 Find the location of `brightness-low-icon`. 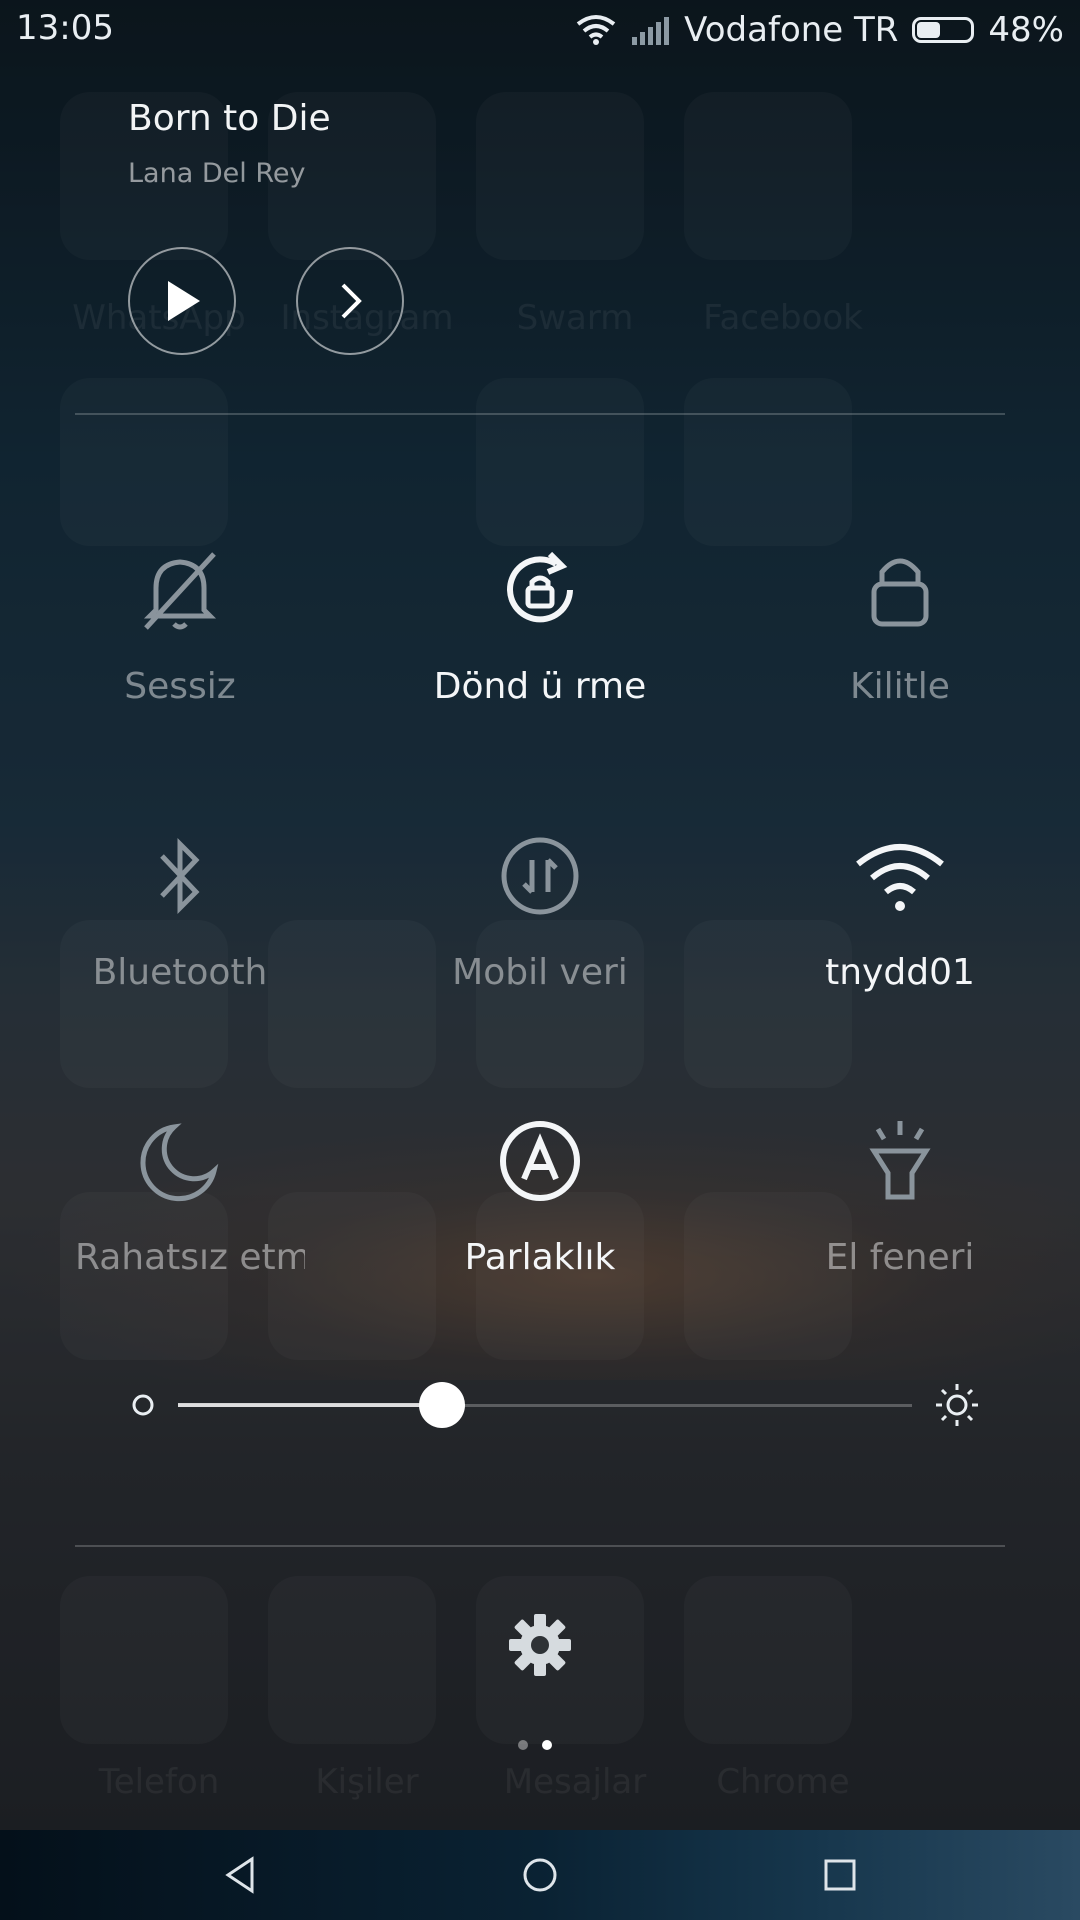

brightness-low-icon is located at coordinates (143, 1405).